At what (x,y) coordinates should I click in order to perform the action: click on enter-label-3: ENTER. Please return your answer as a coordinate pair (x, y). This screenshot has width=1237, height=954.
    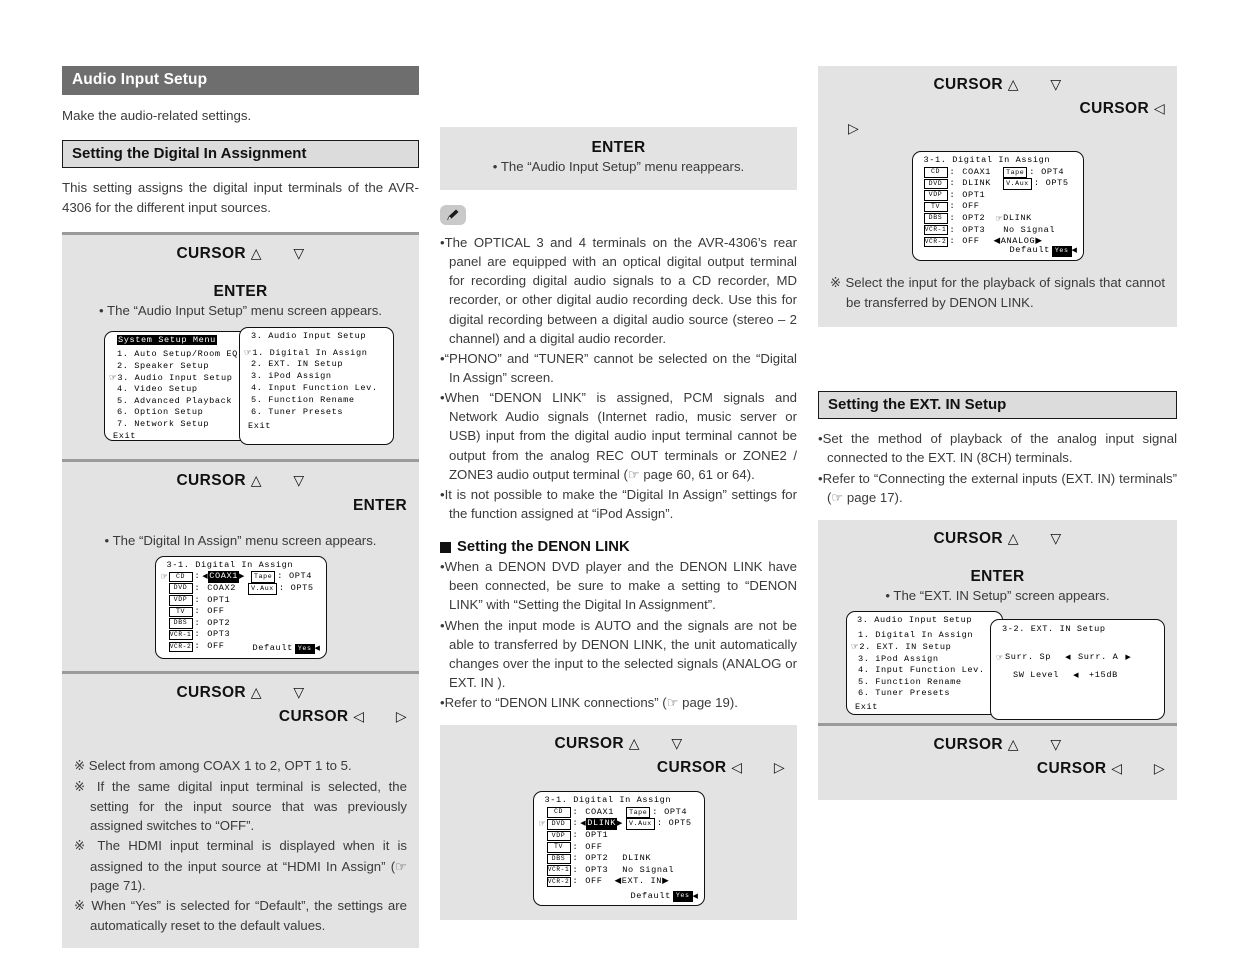
    Looking at the image, I should click on (618, 148).